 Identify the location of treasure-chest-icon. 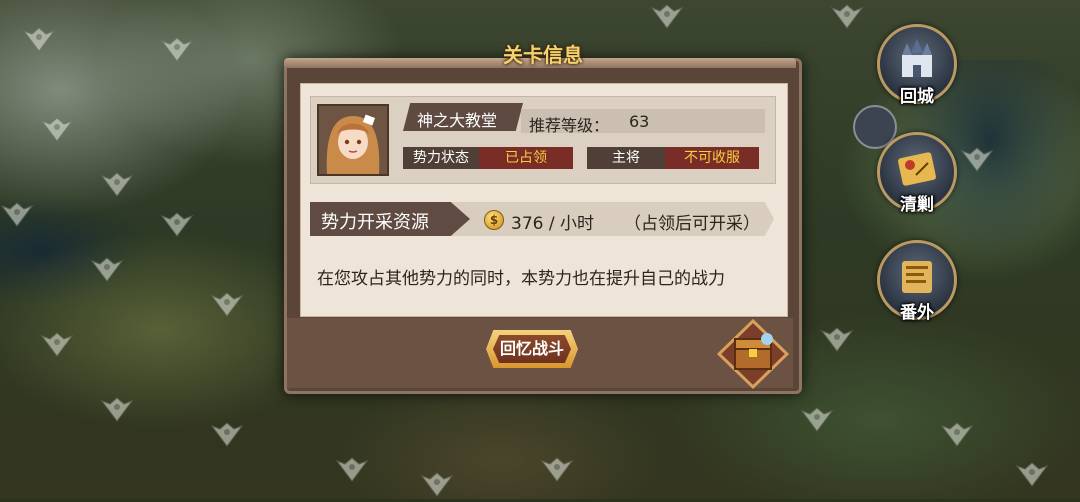
(753, 354).